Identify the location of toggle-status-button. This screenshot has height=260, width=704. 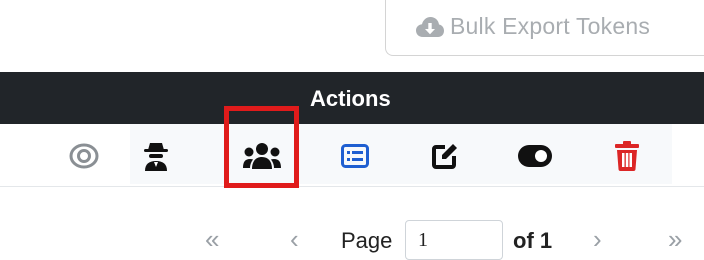
(535, 156).